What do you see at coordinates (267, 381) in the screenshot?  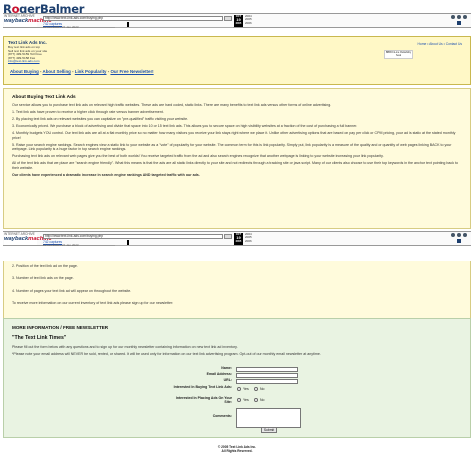 I see `url-field` at bounding box center [267, 381].